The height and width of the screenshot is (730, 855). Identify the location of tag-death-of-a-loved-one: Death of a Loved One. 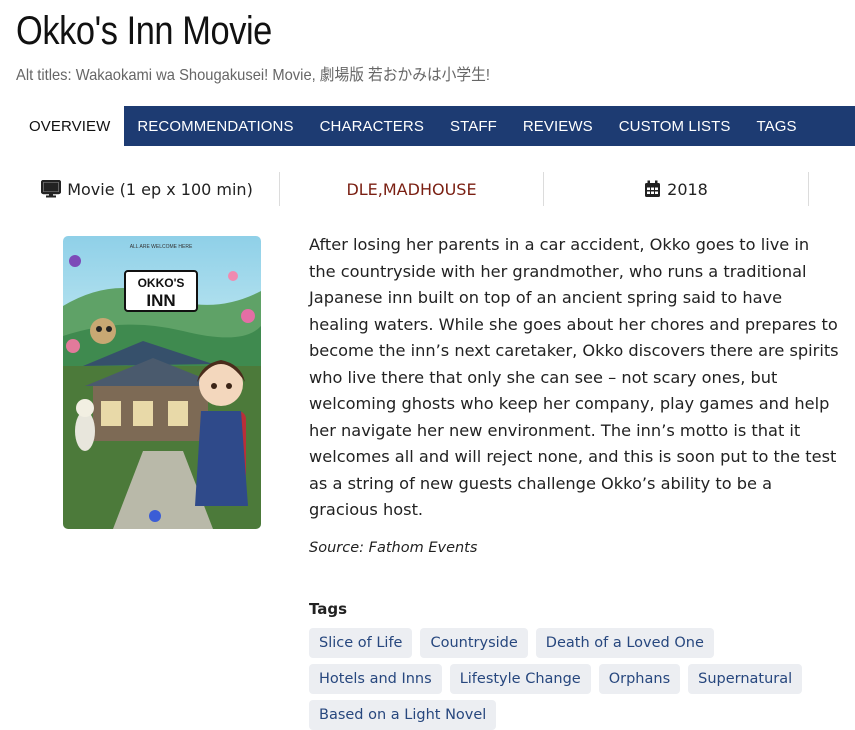
(624, 643).